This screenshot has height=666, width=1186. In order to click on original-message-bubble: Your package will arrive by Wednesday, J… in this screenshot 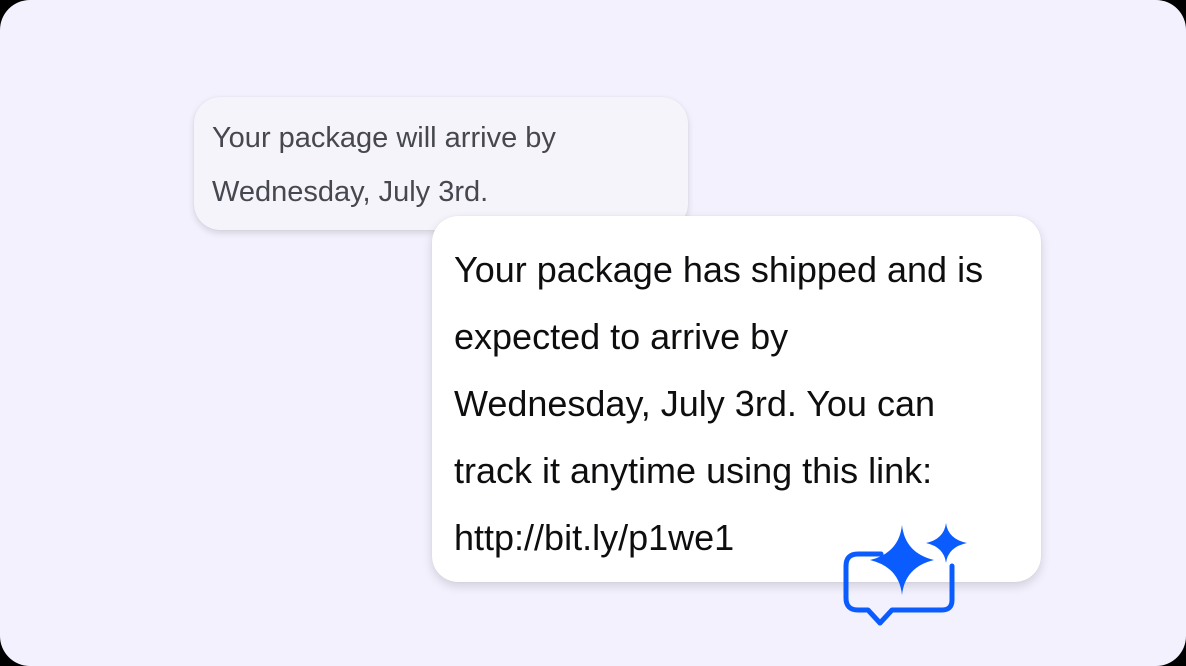, I will do `click(441, 163)`.